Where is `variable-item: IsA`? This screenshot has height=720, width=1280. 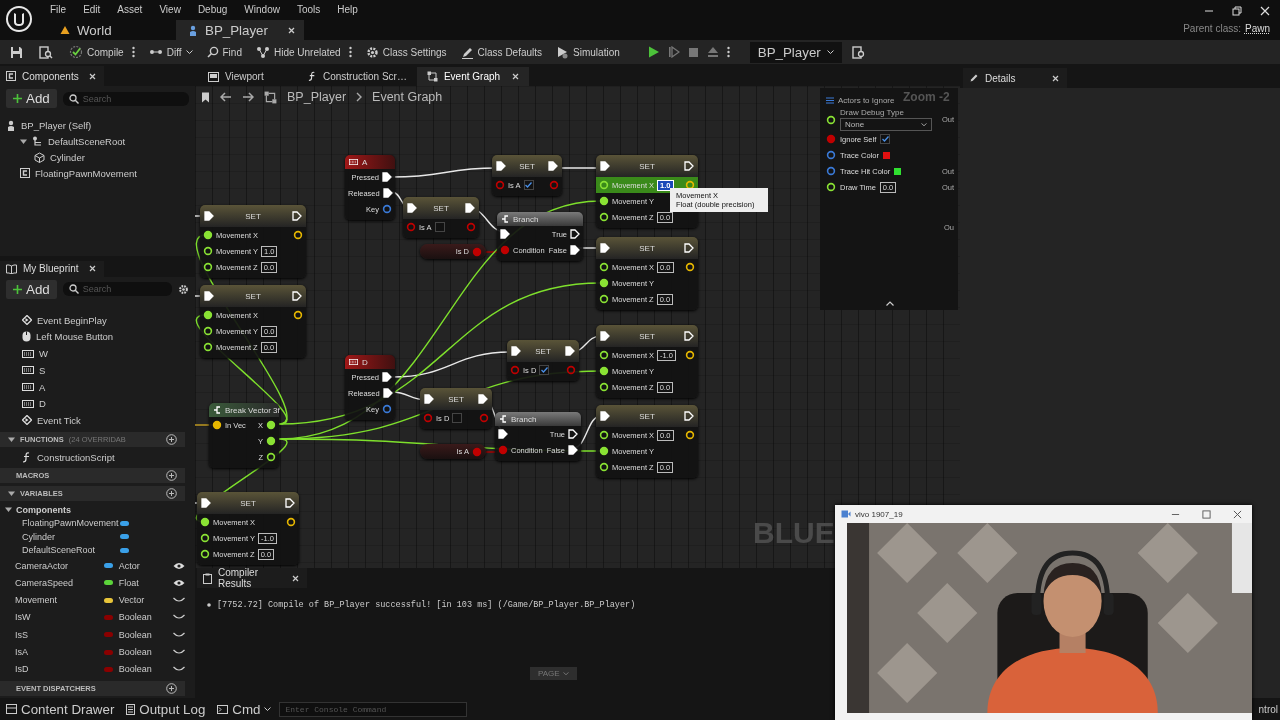
variable-item: IsA is located at coordinates (60, 652).